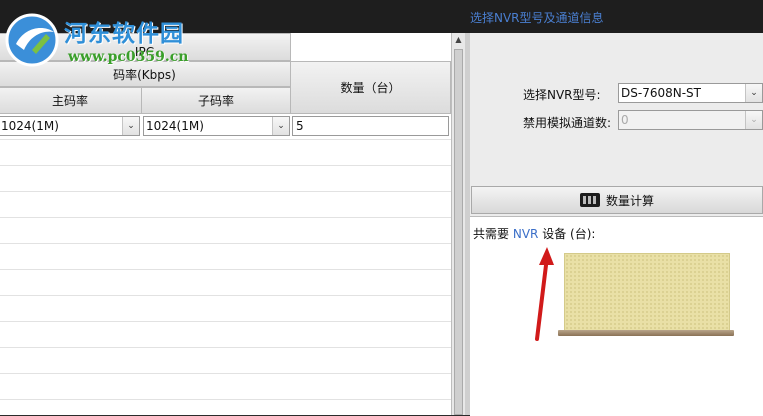 Image resolution: width=763 pixels, height=416 pixels. Describe the element at coordinates (216, 126) in the screenshot. I see `sub-bitrate-select: 1024(1M) ⌄` at that location.